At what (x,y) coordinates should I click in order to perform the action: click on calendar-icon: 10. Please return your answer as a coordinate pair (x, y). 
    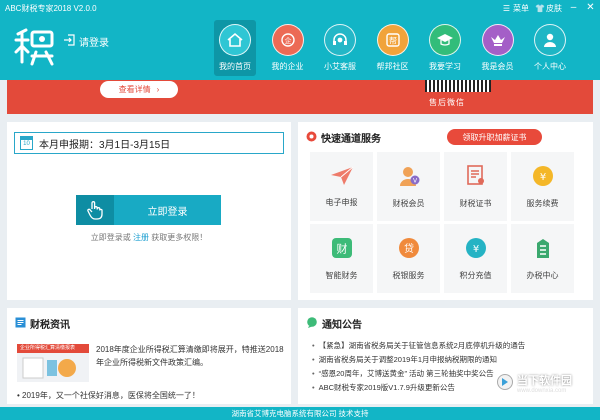
    Looking at the image, I should click on (26, 143).